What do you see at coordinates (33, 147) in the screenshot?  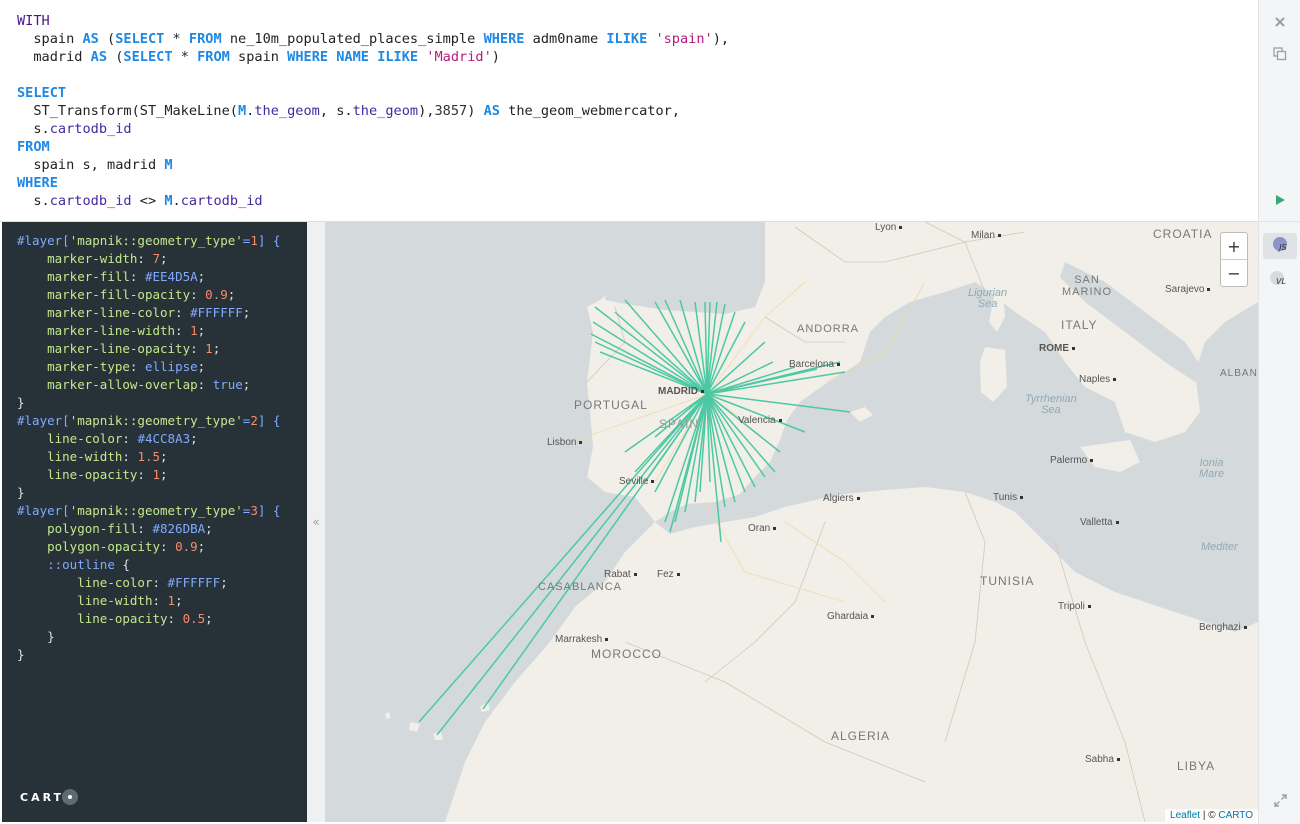 I see `sql-line: FROM` at bounding box center [33, 147].